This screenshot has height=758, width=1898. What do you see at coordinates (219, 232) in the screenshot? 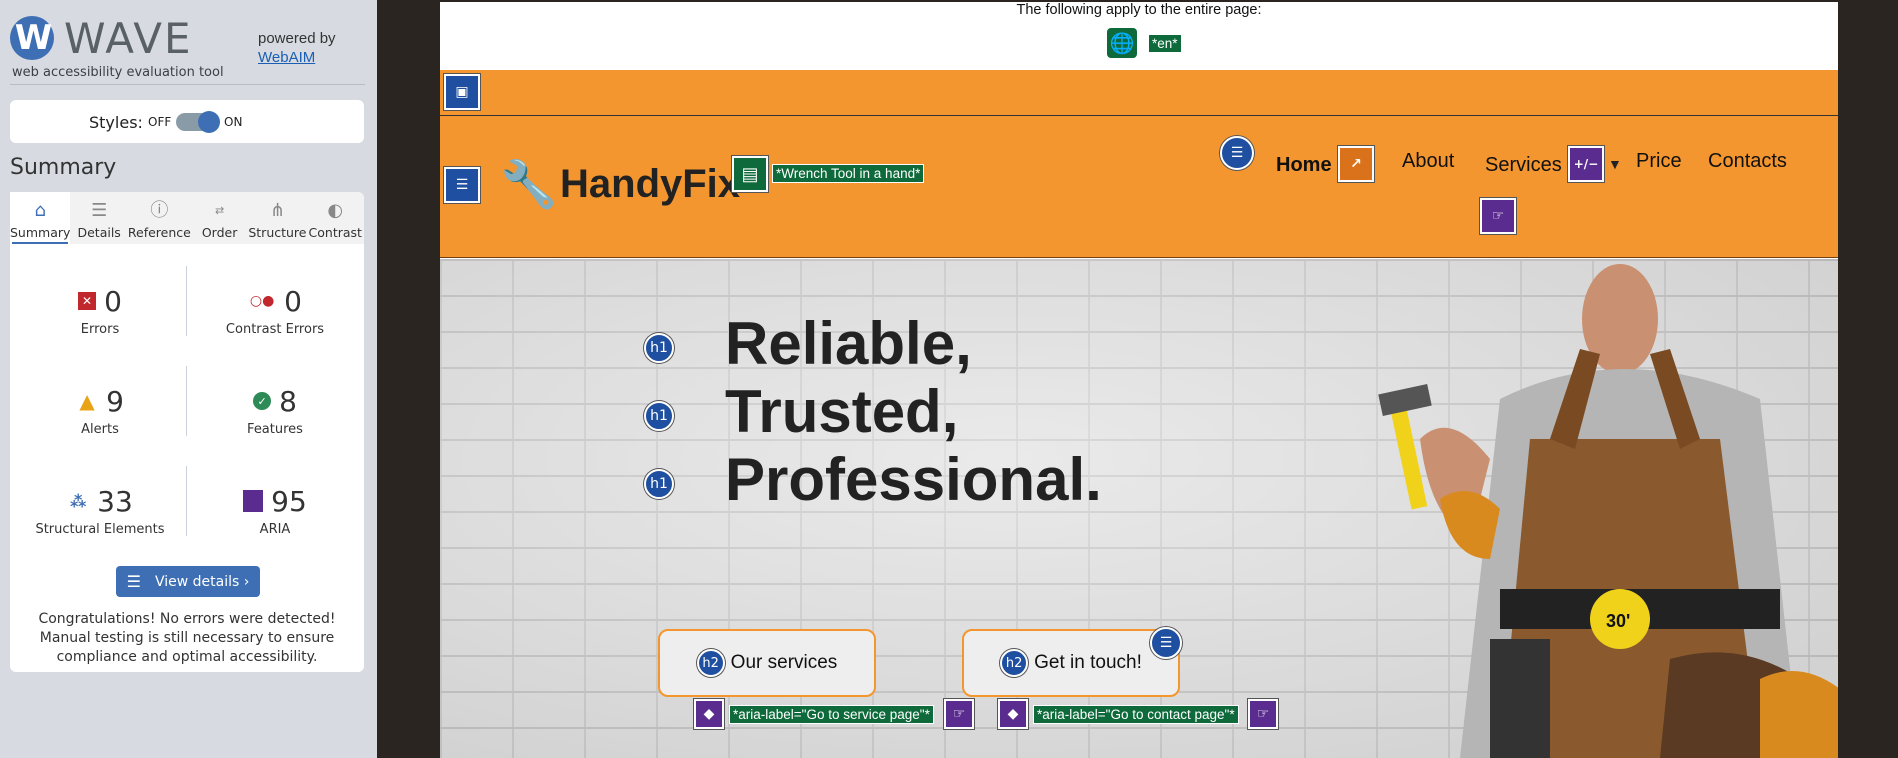
I see `tab-label: Order` at bounding box center [219, 232].